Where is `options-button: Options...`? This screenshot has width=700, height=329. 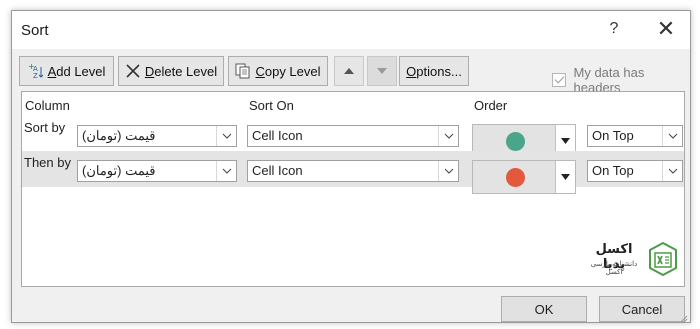 options-button: Options... is located at coordinates (434, 71).